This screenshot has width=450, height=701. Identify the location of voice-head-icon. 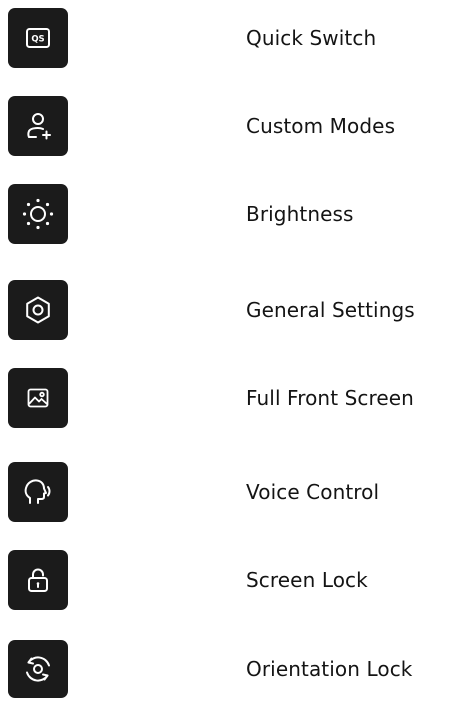
(38, 492).